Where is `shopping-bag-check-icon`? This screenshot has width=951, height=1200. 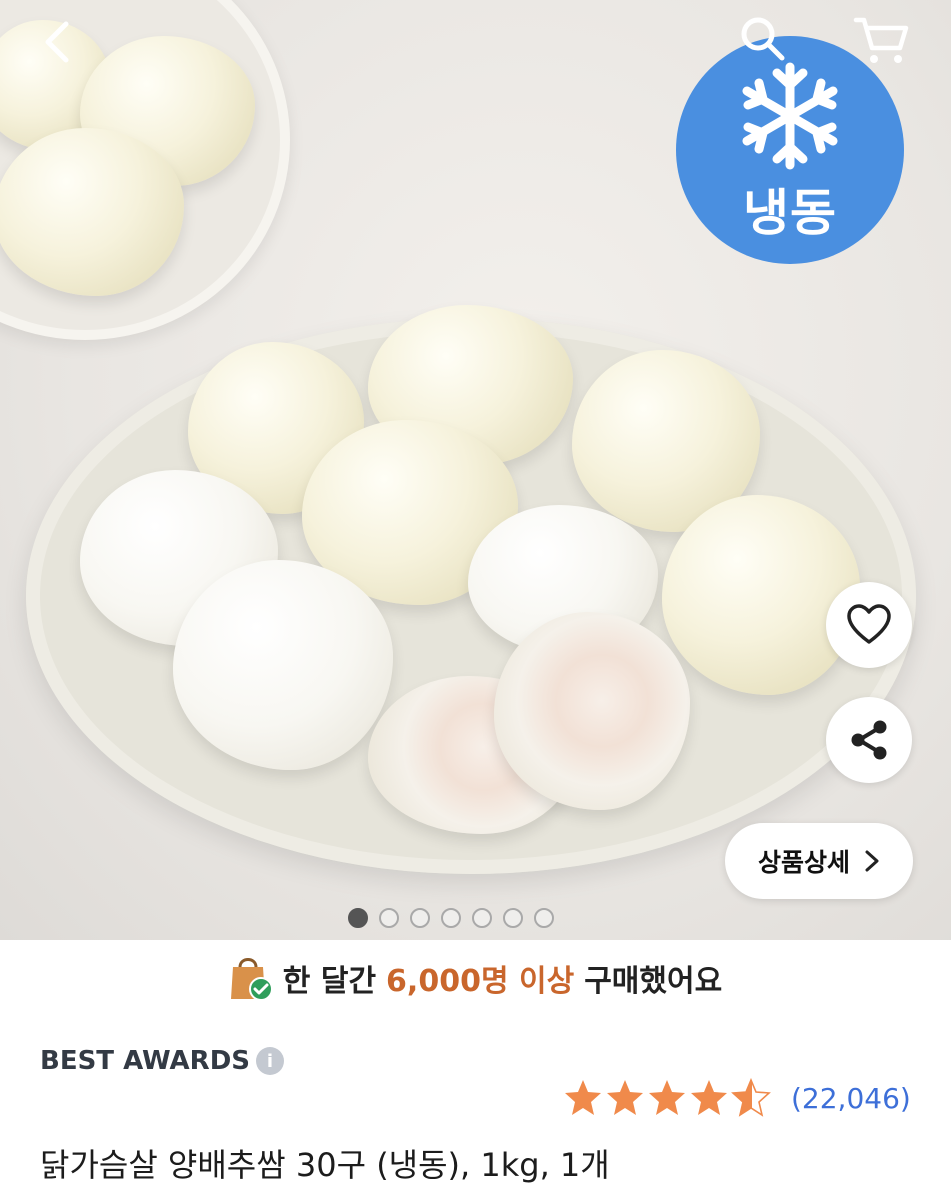 shopping-bag-check-icon is located at coordinates (251, 979).